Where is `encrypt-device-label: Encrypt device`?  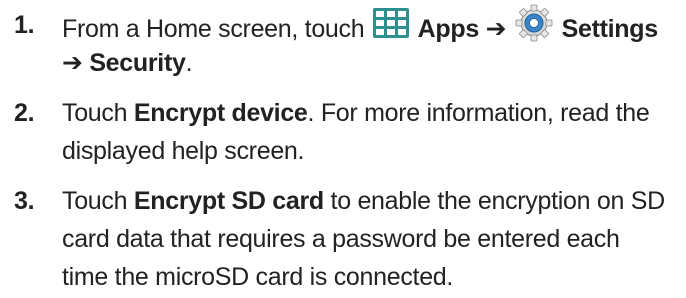 encrypt-device-label: Encrypt device is located at coordinates (220, 113).